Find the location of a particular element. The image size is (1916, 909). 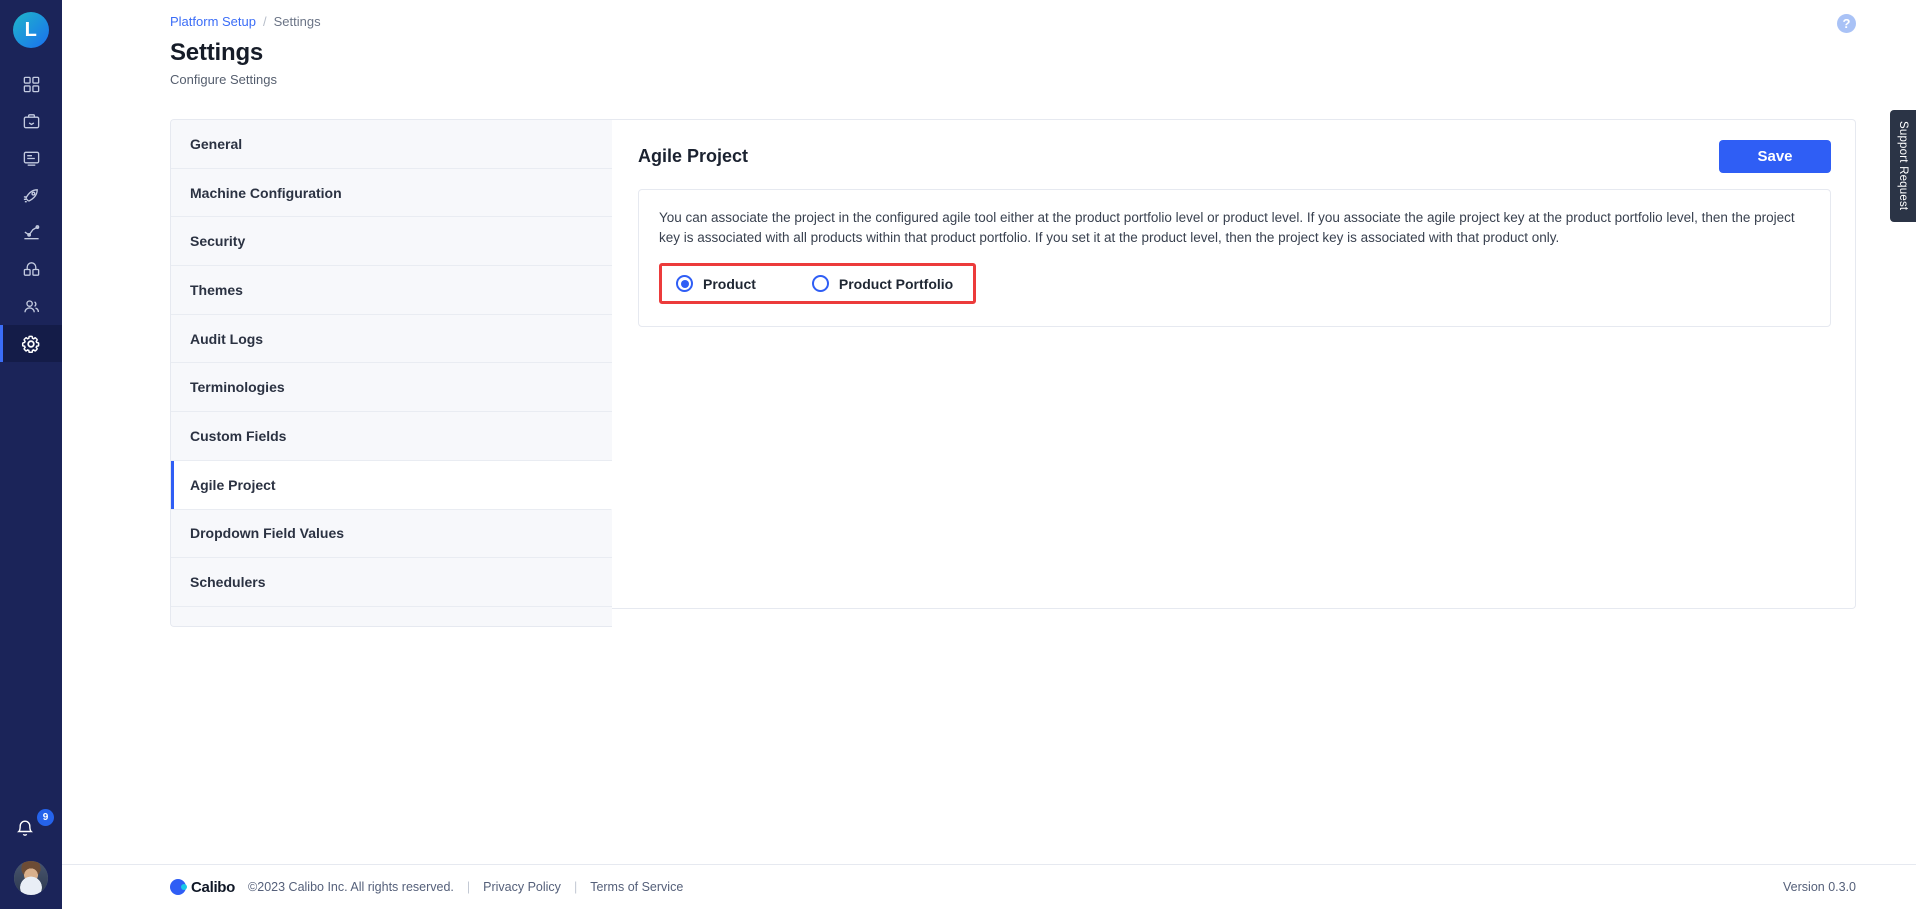

briefcase-icon is located at coordinates (31, 121).